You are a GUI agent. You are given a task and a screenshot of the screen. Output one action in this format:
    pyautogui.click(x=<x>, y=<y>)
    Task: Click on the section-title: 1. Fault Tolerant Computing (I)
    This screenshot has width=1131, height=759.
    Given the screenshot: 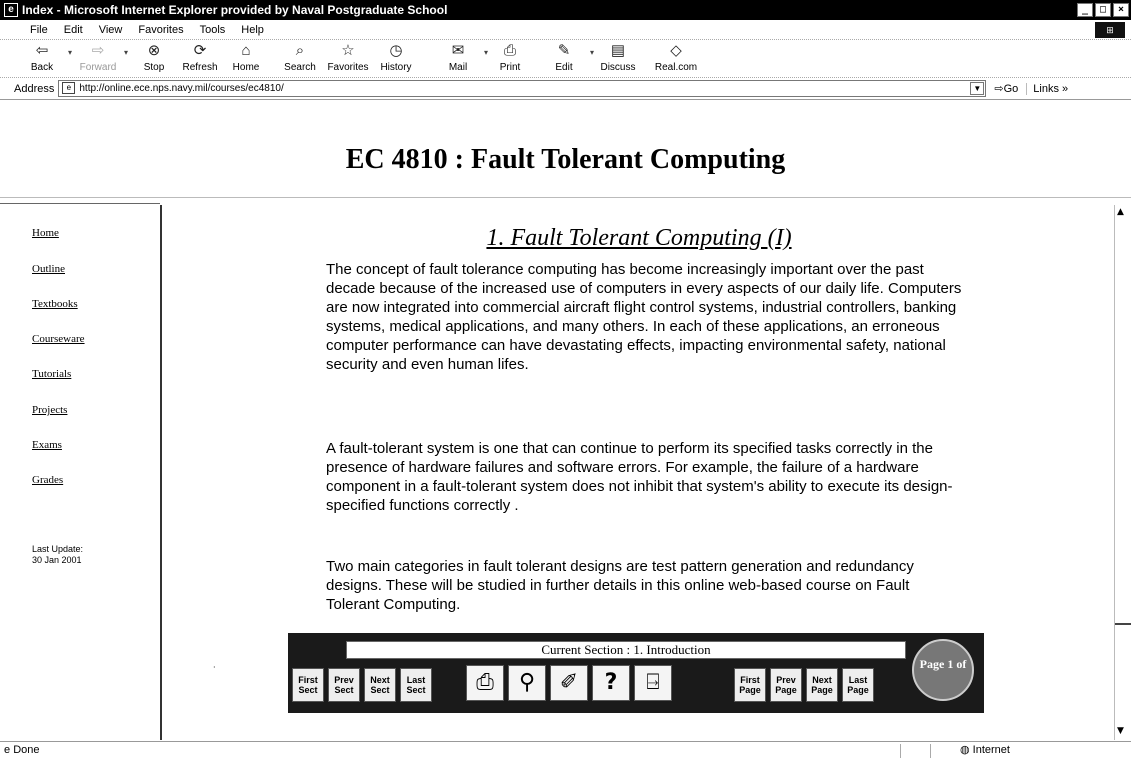 What is the action you would take?
    pyautogui.click(x=639, y=238)
    